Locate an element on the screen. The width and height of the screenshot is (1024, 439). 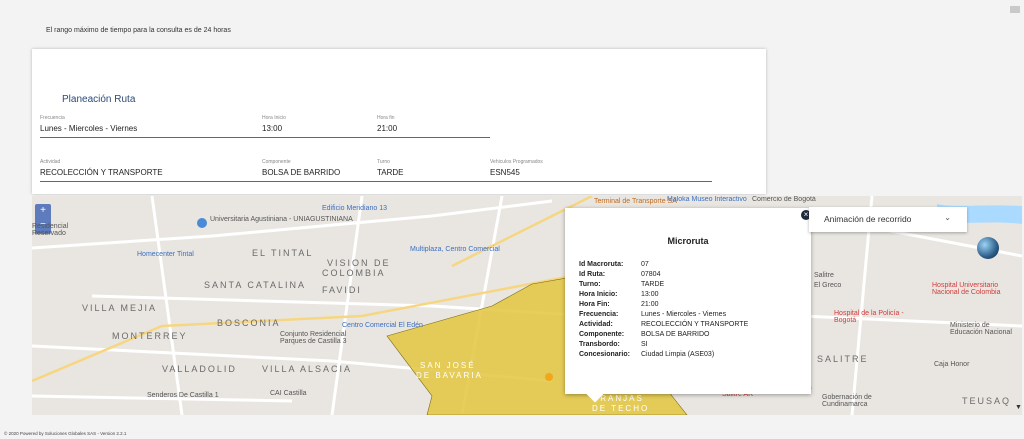
map-label: FAVIDI is located at coordinates (342, 290).